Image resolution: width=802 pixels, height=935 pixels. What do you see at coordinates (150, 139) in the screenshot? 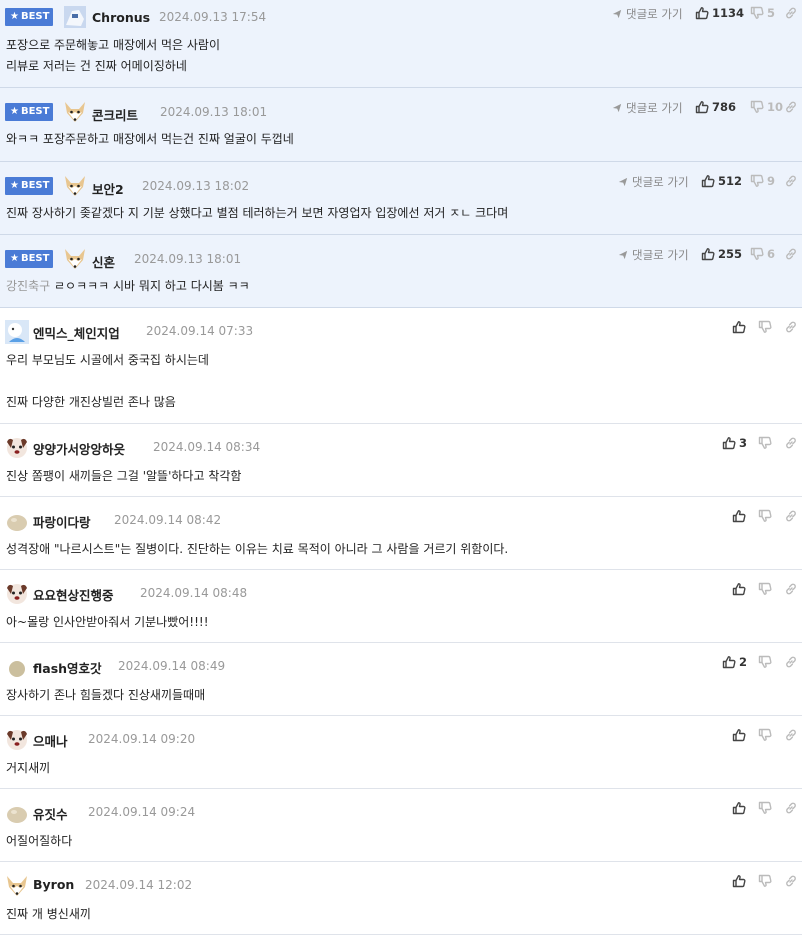
I see `comment-text: 와ㅋㅋ 포장주문하고 매장에서 먹는건 진짜 얼굴이 두껍네` at bounding box center [150, 139].